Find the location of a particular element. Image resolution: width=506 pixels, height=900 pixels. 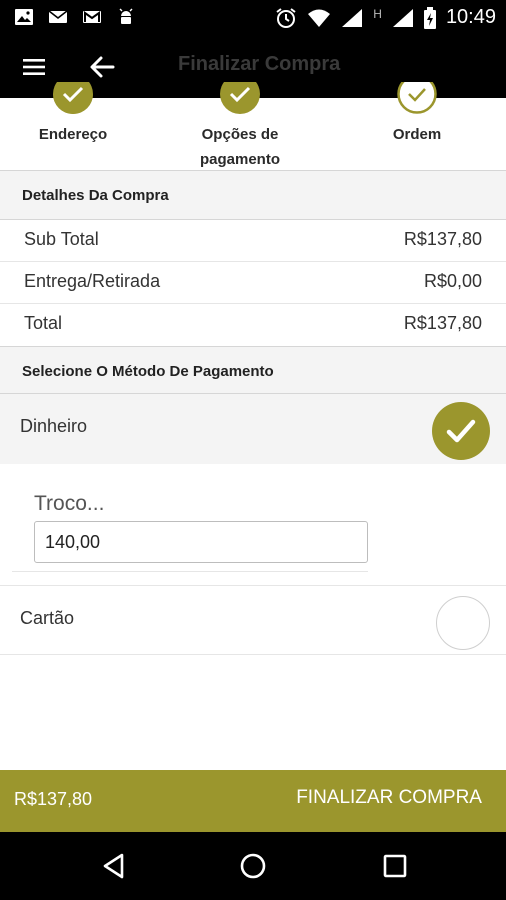

summary-row-total: Total R$137,80 is located at coordinates (253, 325).